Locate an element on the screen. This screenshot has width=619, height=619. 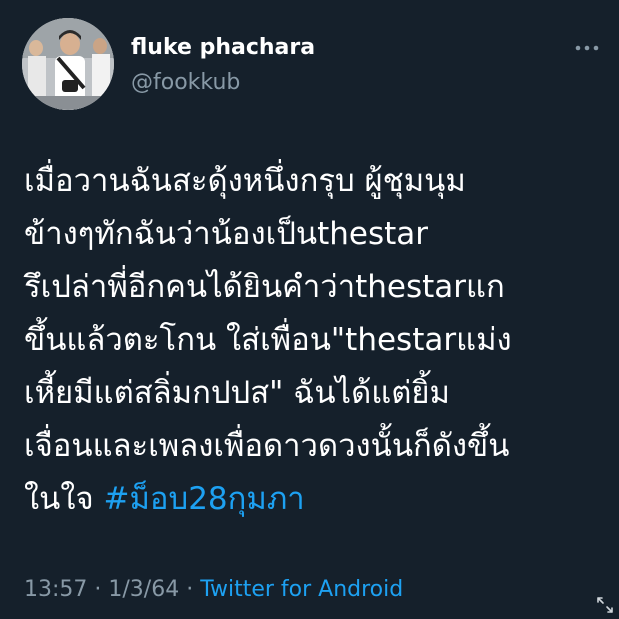
tweet-line: เหี้ยมีแต่สลิ่มกปปส" ฉันได้แต่ยิ้ม is located at coordinates (237, 393).